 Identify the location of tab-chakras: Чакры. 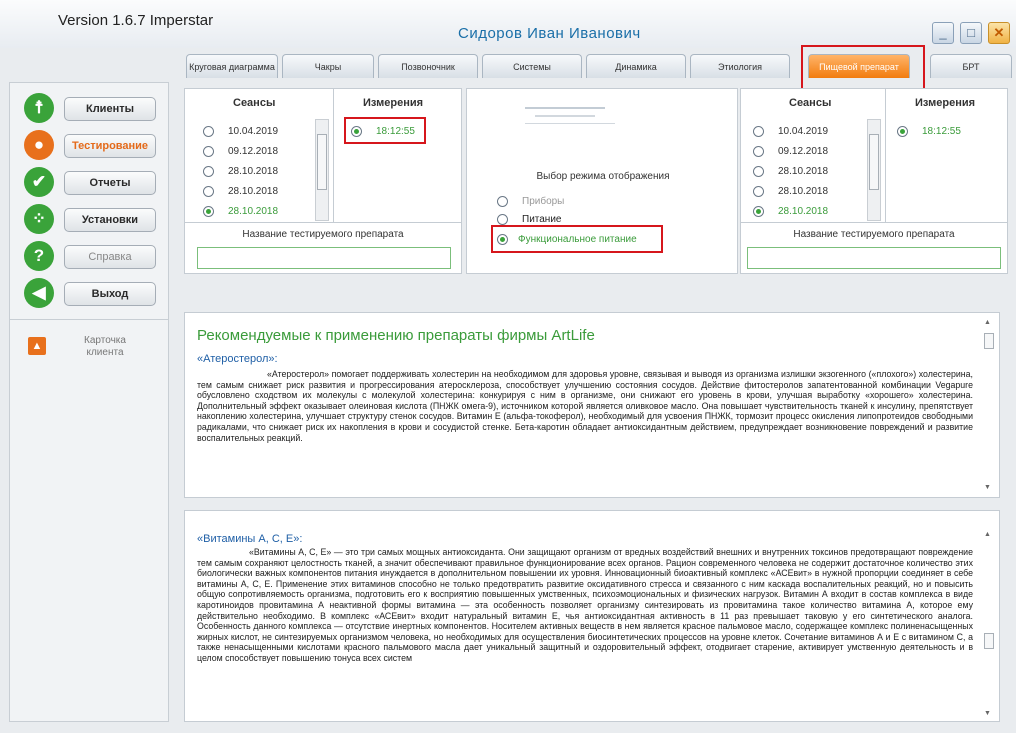
(328, 66).